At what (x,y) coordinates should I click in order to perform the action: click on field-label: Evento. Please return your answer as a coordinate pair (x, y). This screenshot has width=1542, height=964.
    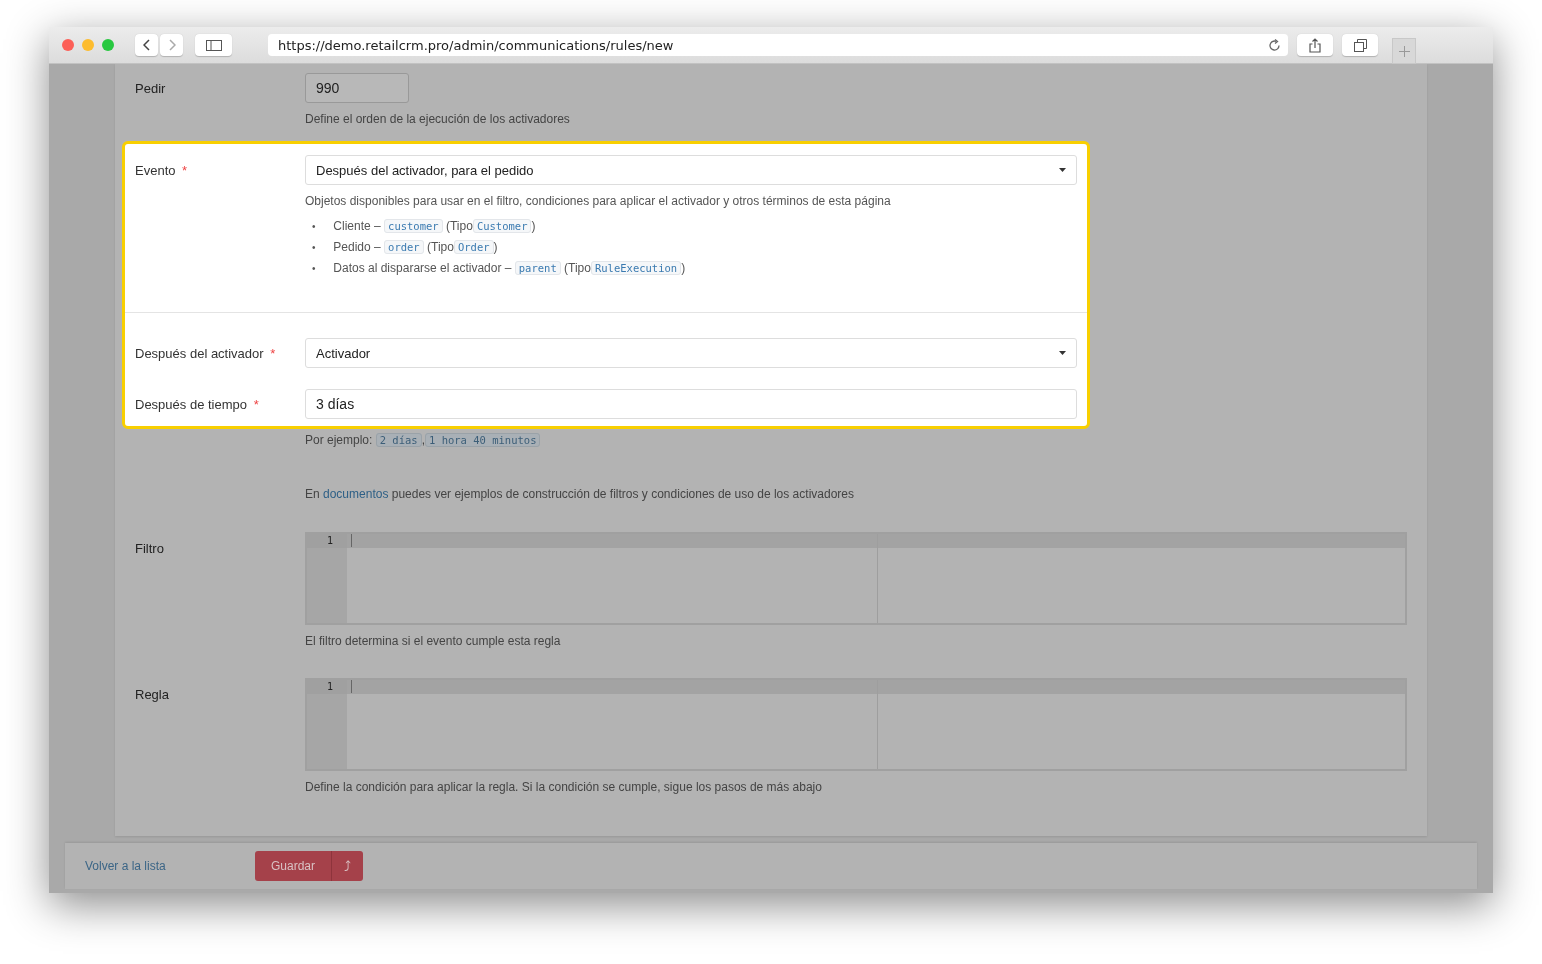
    Looking at the image, I should click on (155, 170).